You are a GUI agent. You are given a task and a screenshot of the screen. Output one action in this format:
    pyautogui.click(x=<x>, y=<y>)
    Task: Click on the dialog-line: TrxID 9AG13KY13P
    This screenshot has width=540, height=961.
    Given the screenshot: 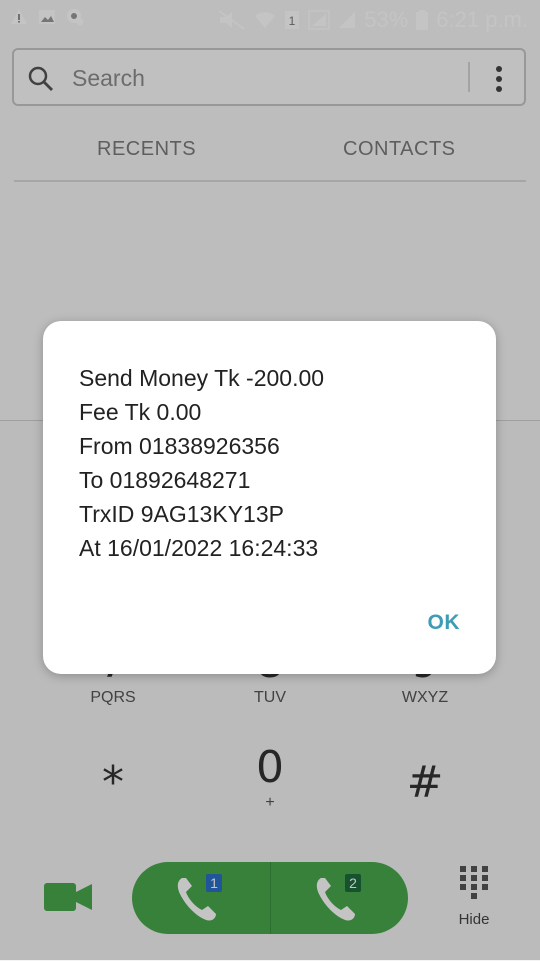 What is the action you would take?
    pyautogui.click(x=181, y=514)
    